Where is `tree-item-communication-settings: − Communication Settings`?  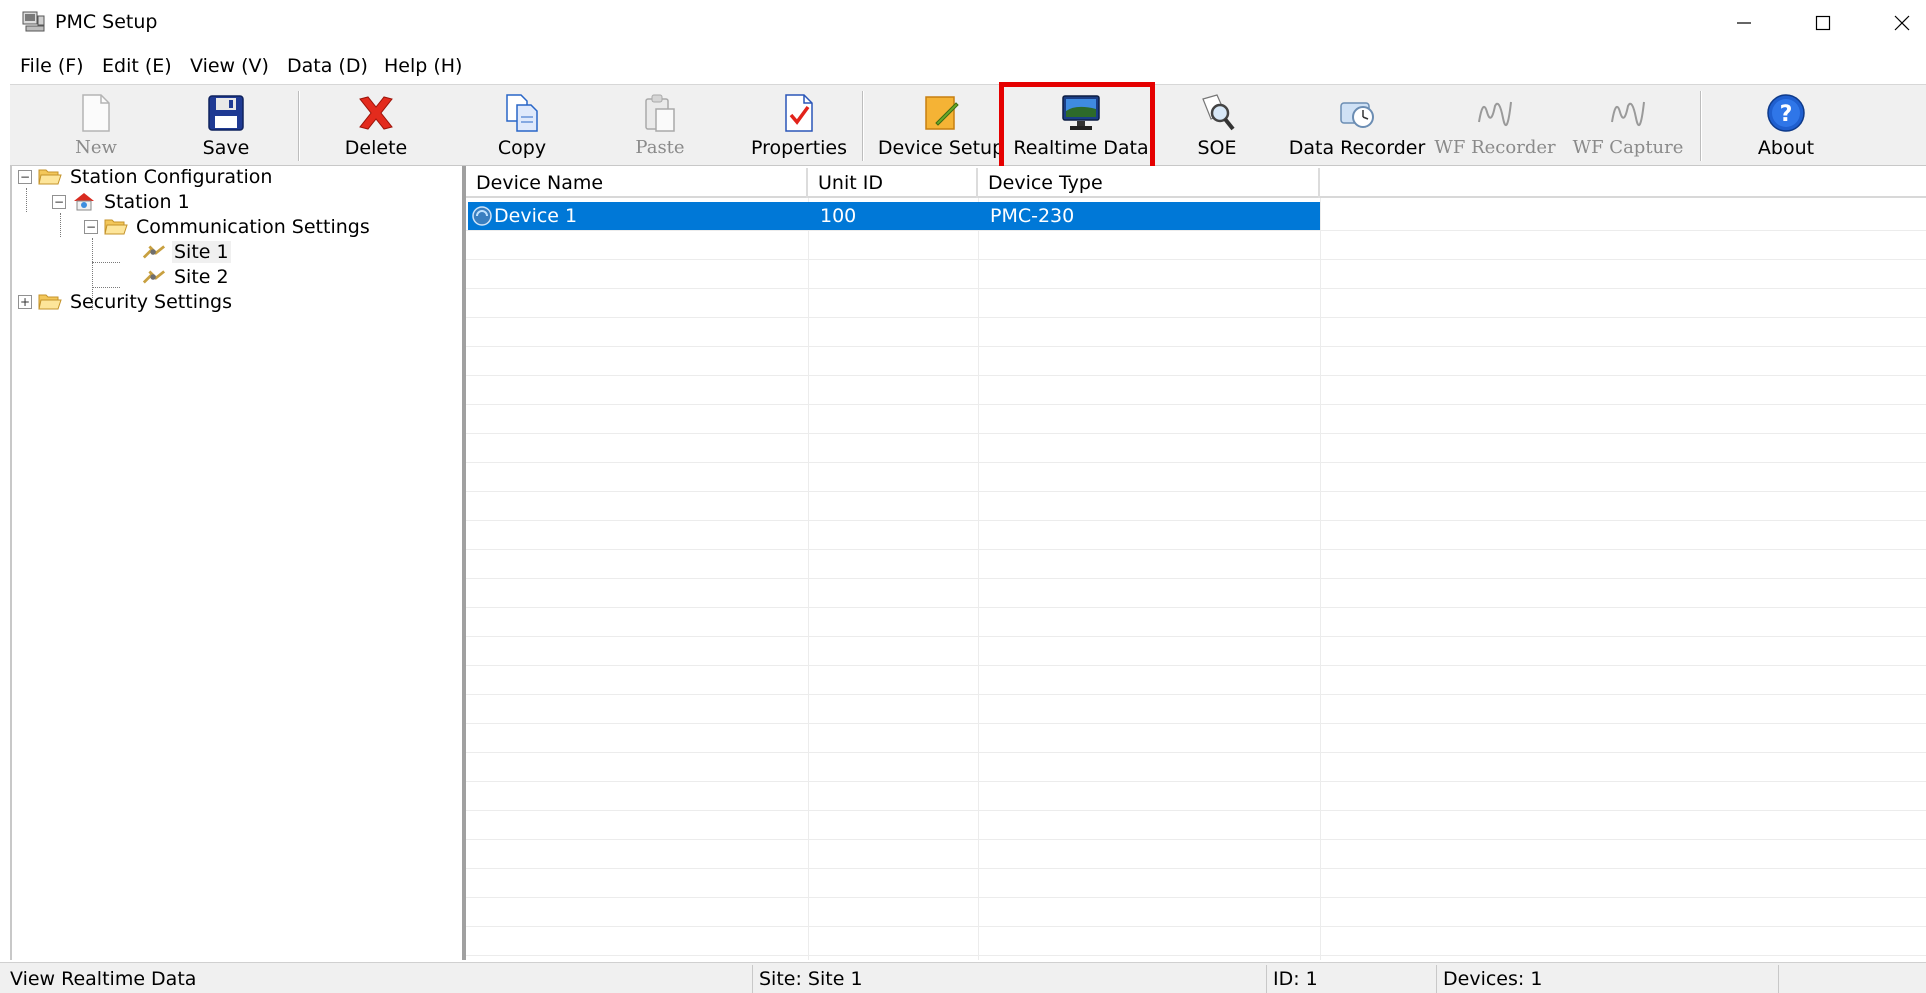
tree-item-communication-settings: − Communication Settings is located at coordinates (228, 227).